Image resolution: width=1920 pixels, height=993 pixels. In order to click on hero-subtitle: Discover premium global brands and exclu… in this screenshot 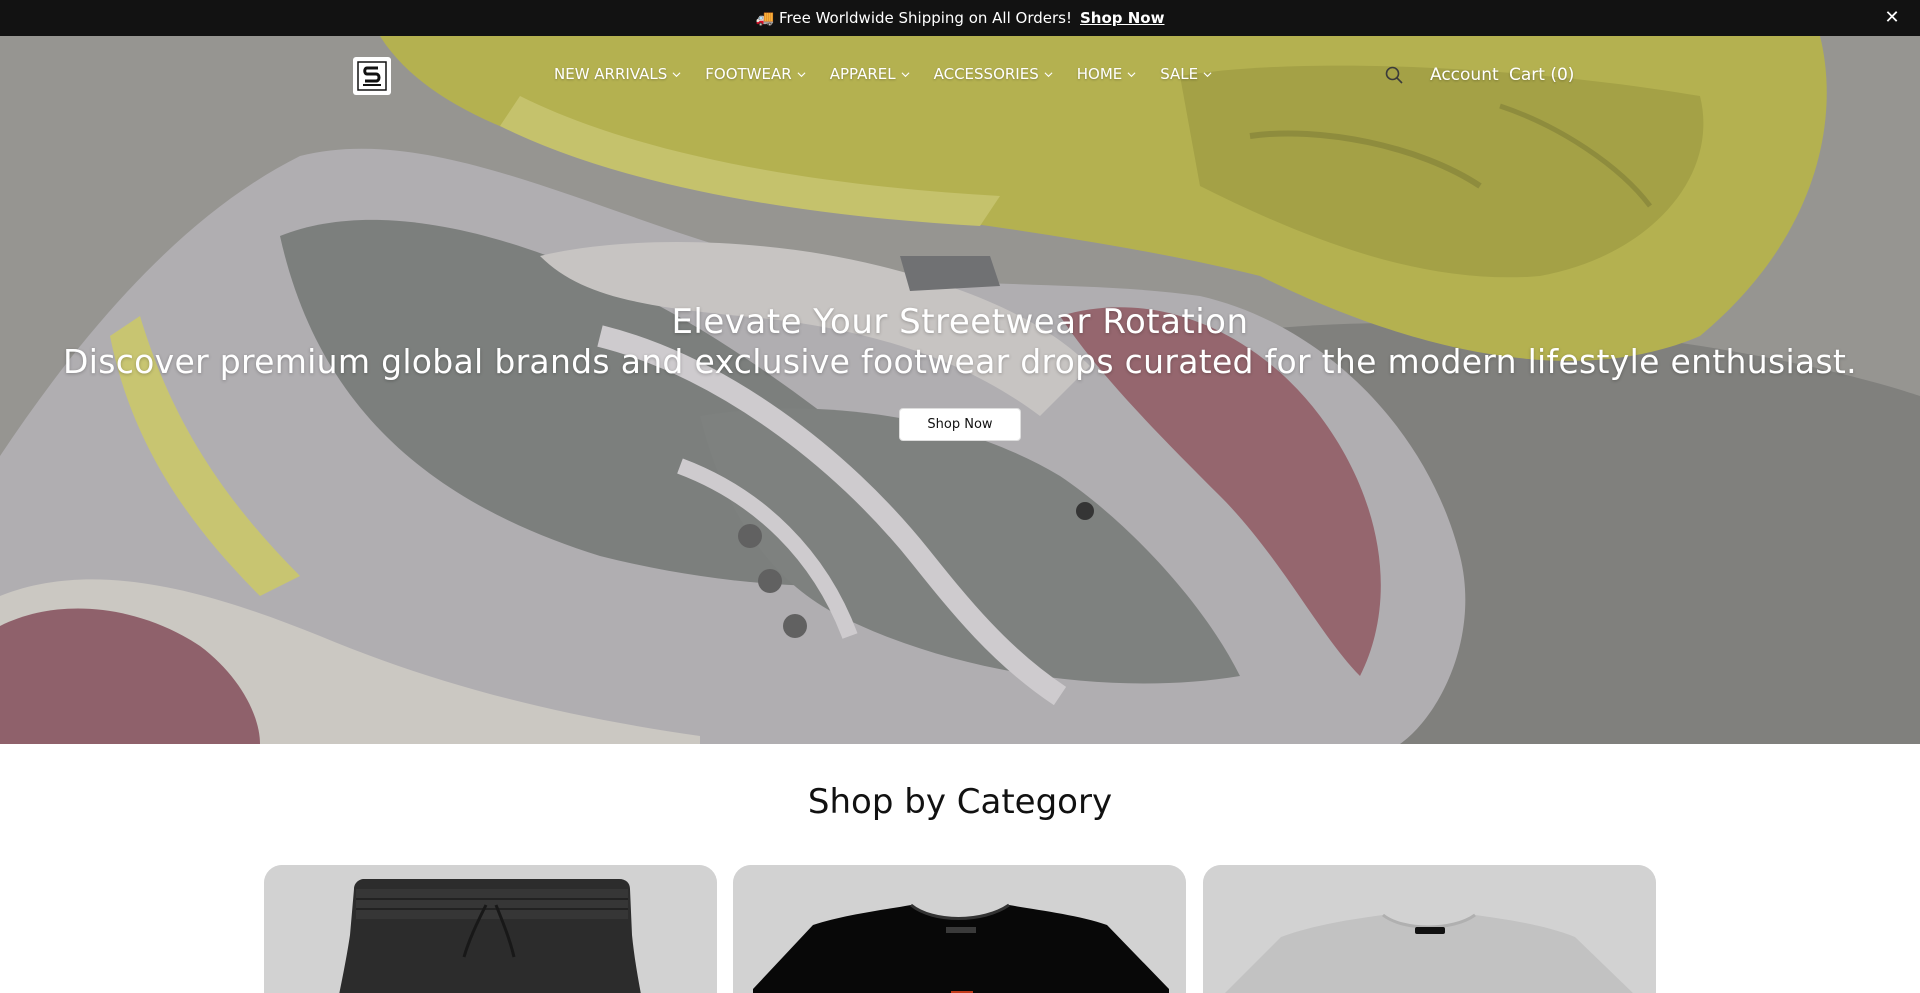, I will do `click(960, 361)`.